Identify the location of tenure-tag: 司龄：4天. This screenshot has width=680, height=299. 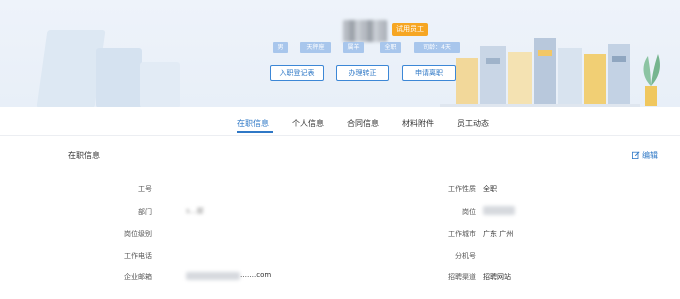
(437, 47).